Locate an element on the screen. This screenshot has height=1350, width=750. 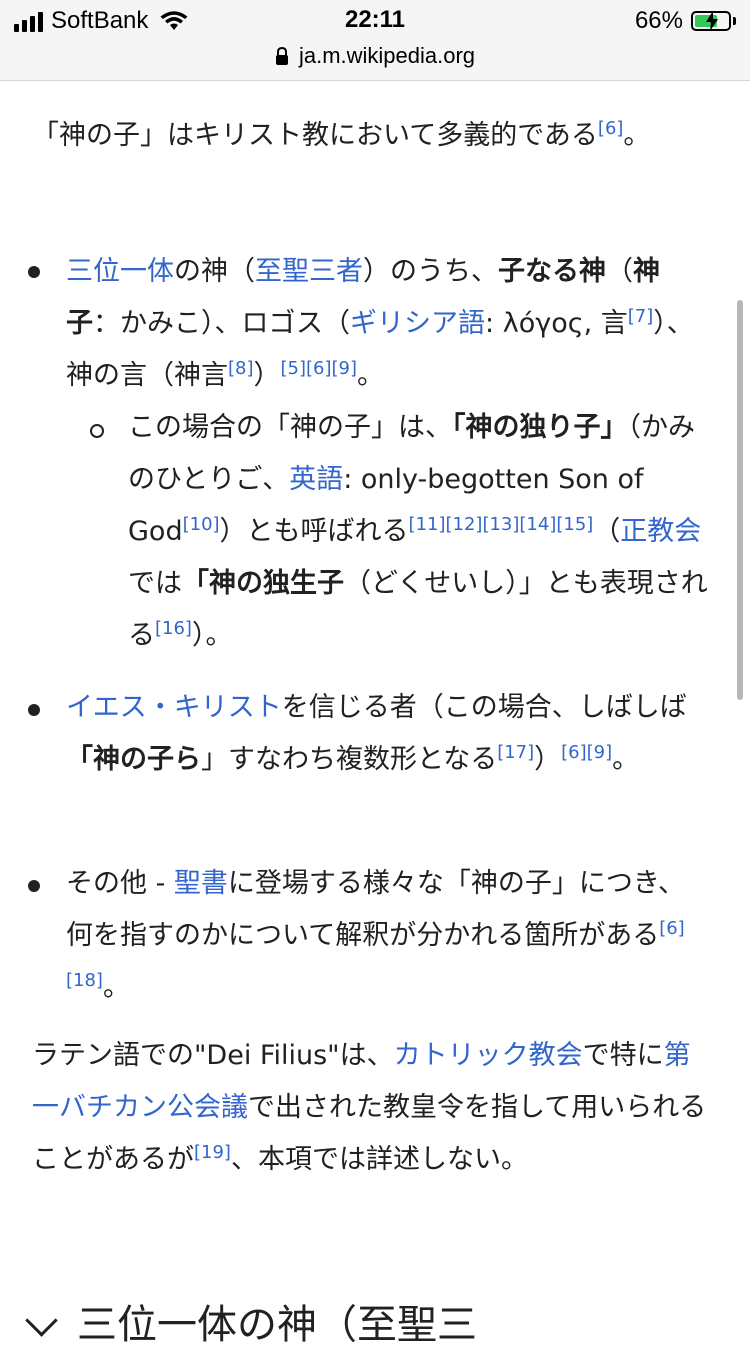
citation-link: [16] is located at coordinates (173, 628).